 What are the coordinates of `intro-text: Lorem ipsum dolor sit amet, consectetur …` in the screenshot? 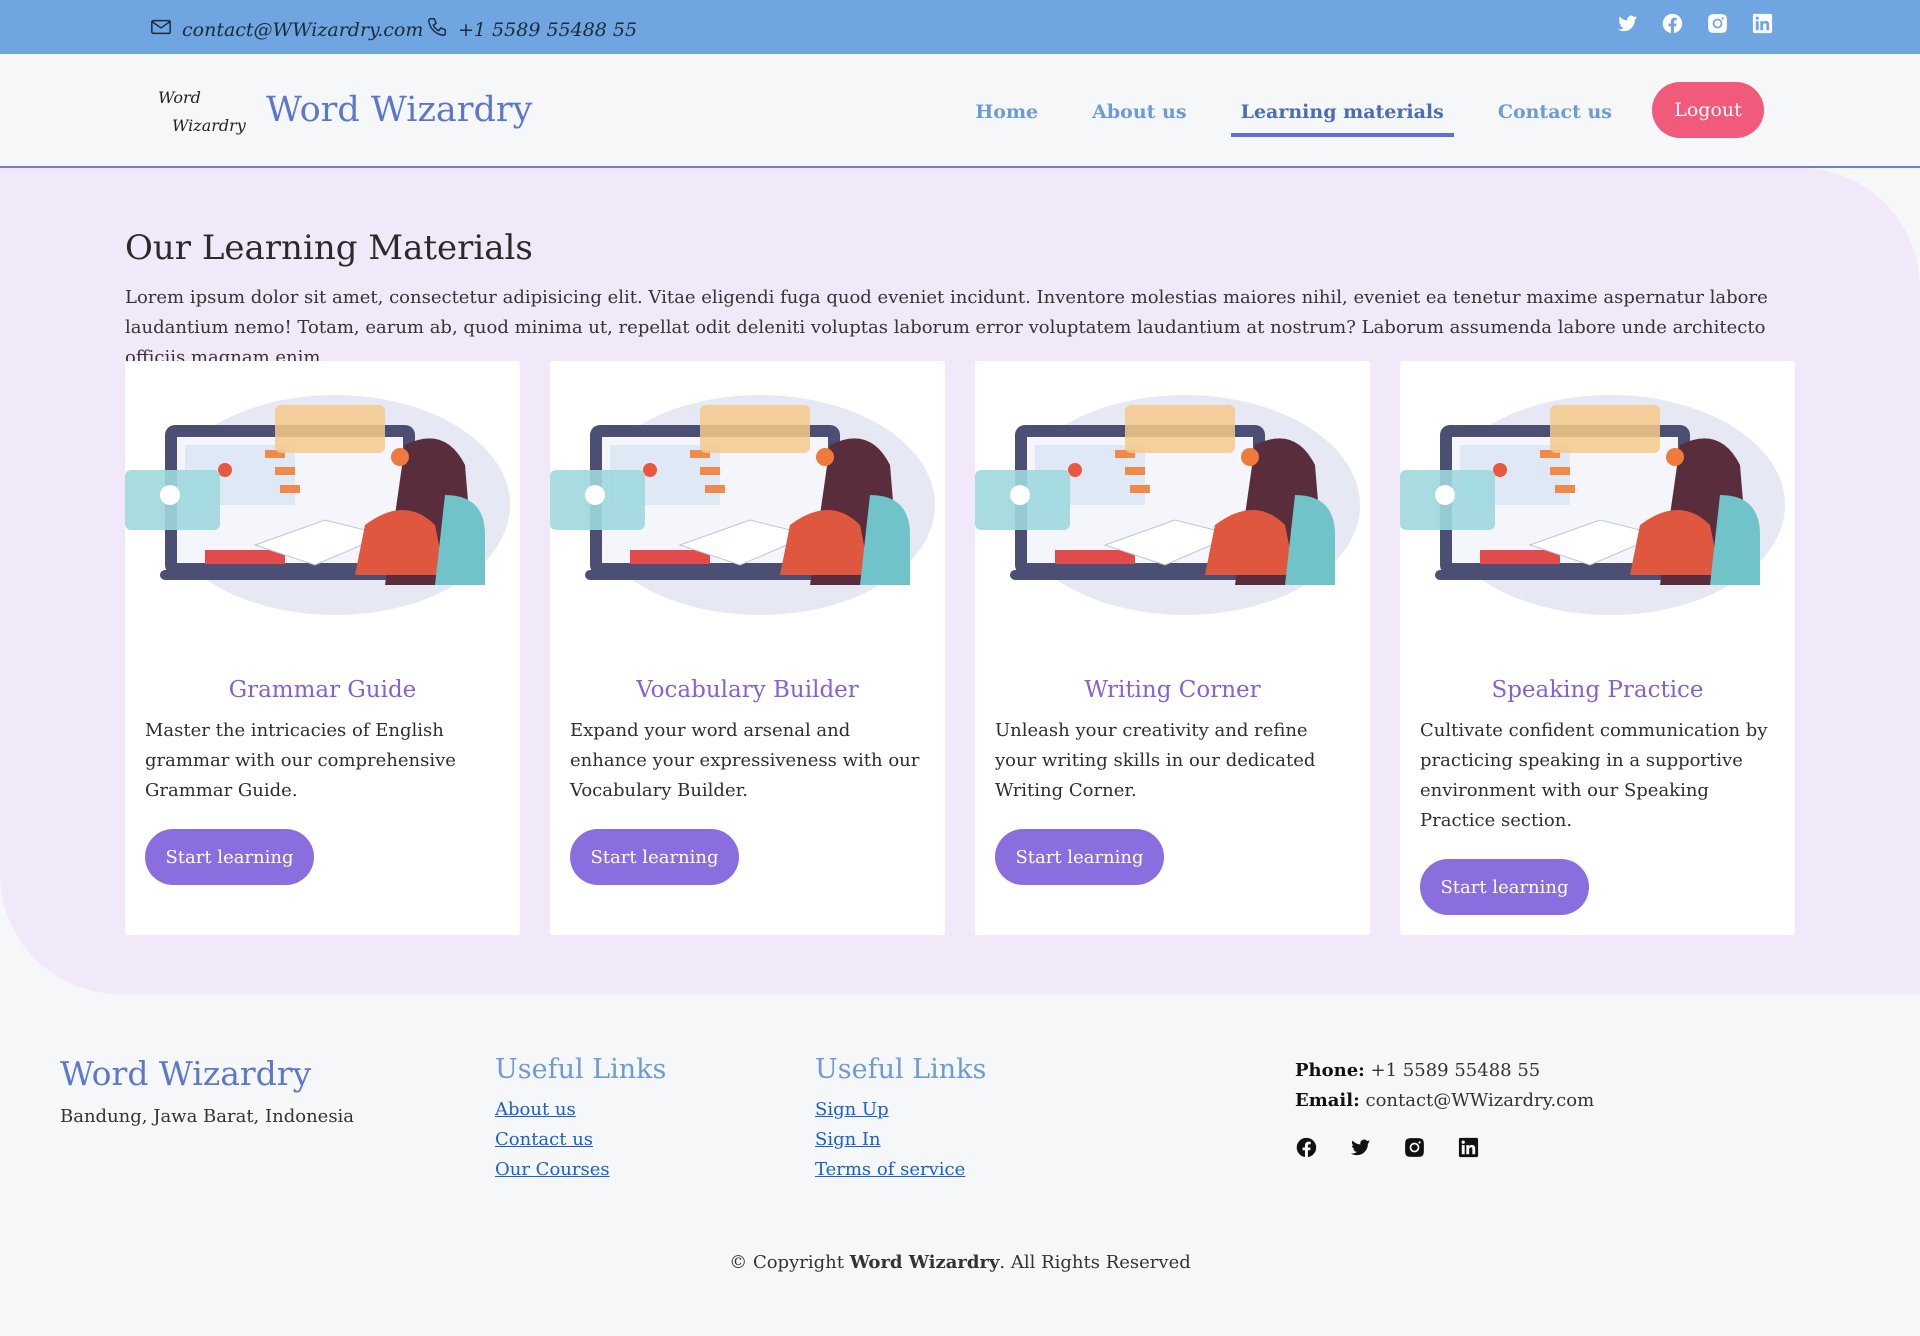 It's located at (946, 327).